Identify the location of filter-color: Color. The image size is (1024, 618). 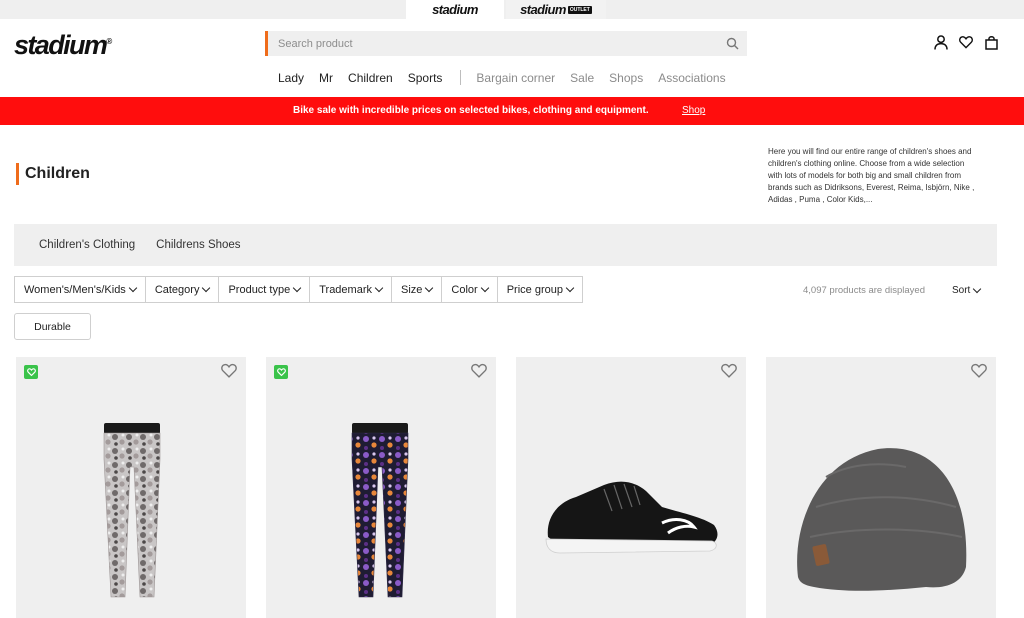
(469, 289).